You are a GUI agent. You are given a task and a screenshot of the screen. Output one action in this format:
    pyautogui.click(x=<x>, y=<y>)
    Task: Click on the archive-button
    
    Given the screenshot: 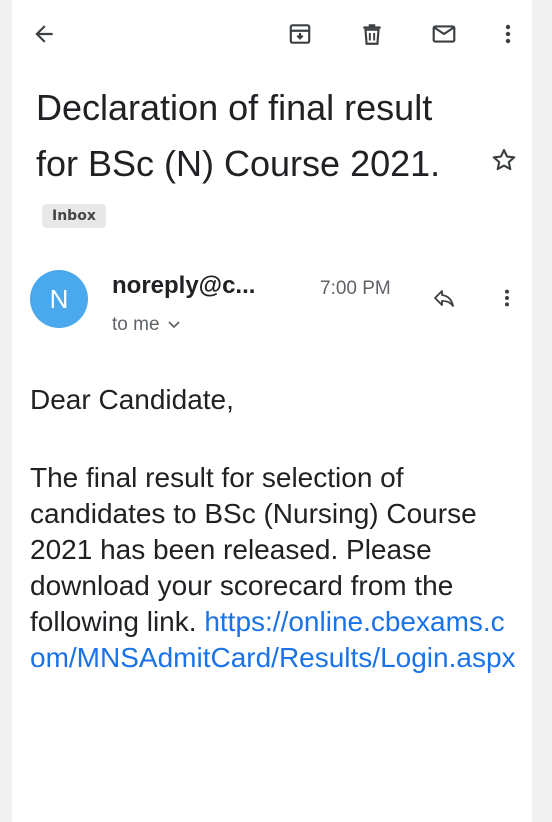 What is the action you would take?
    pyautogui.click(x=300, y=34)
    